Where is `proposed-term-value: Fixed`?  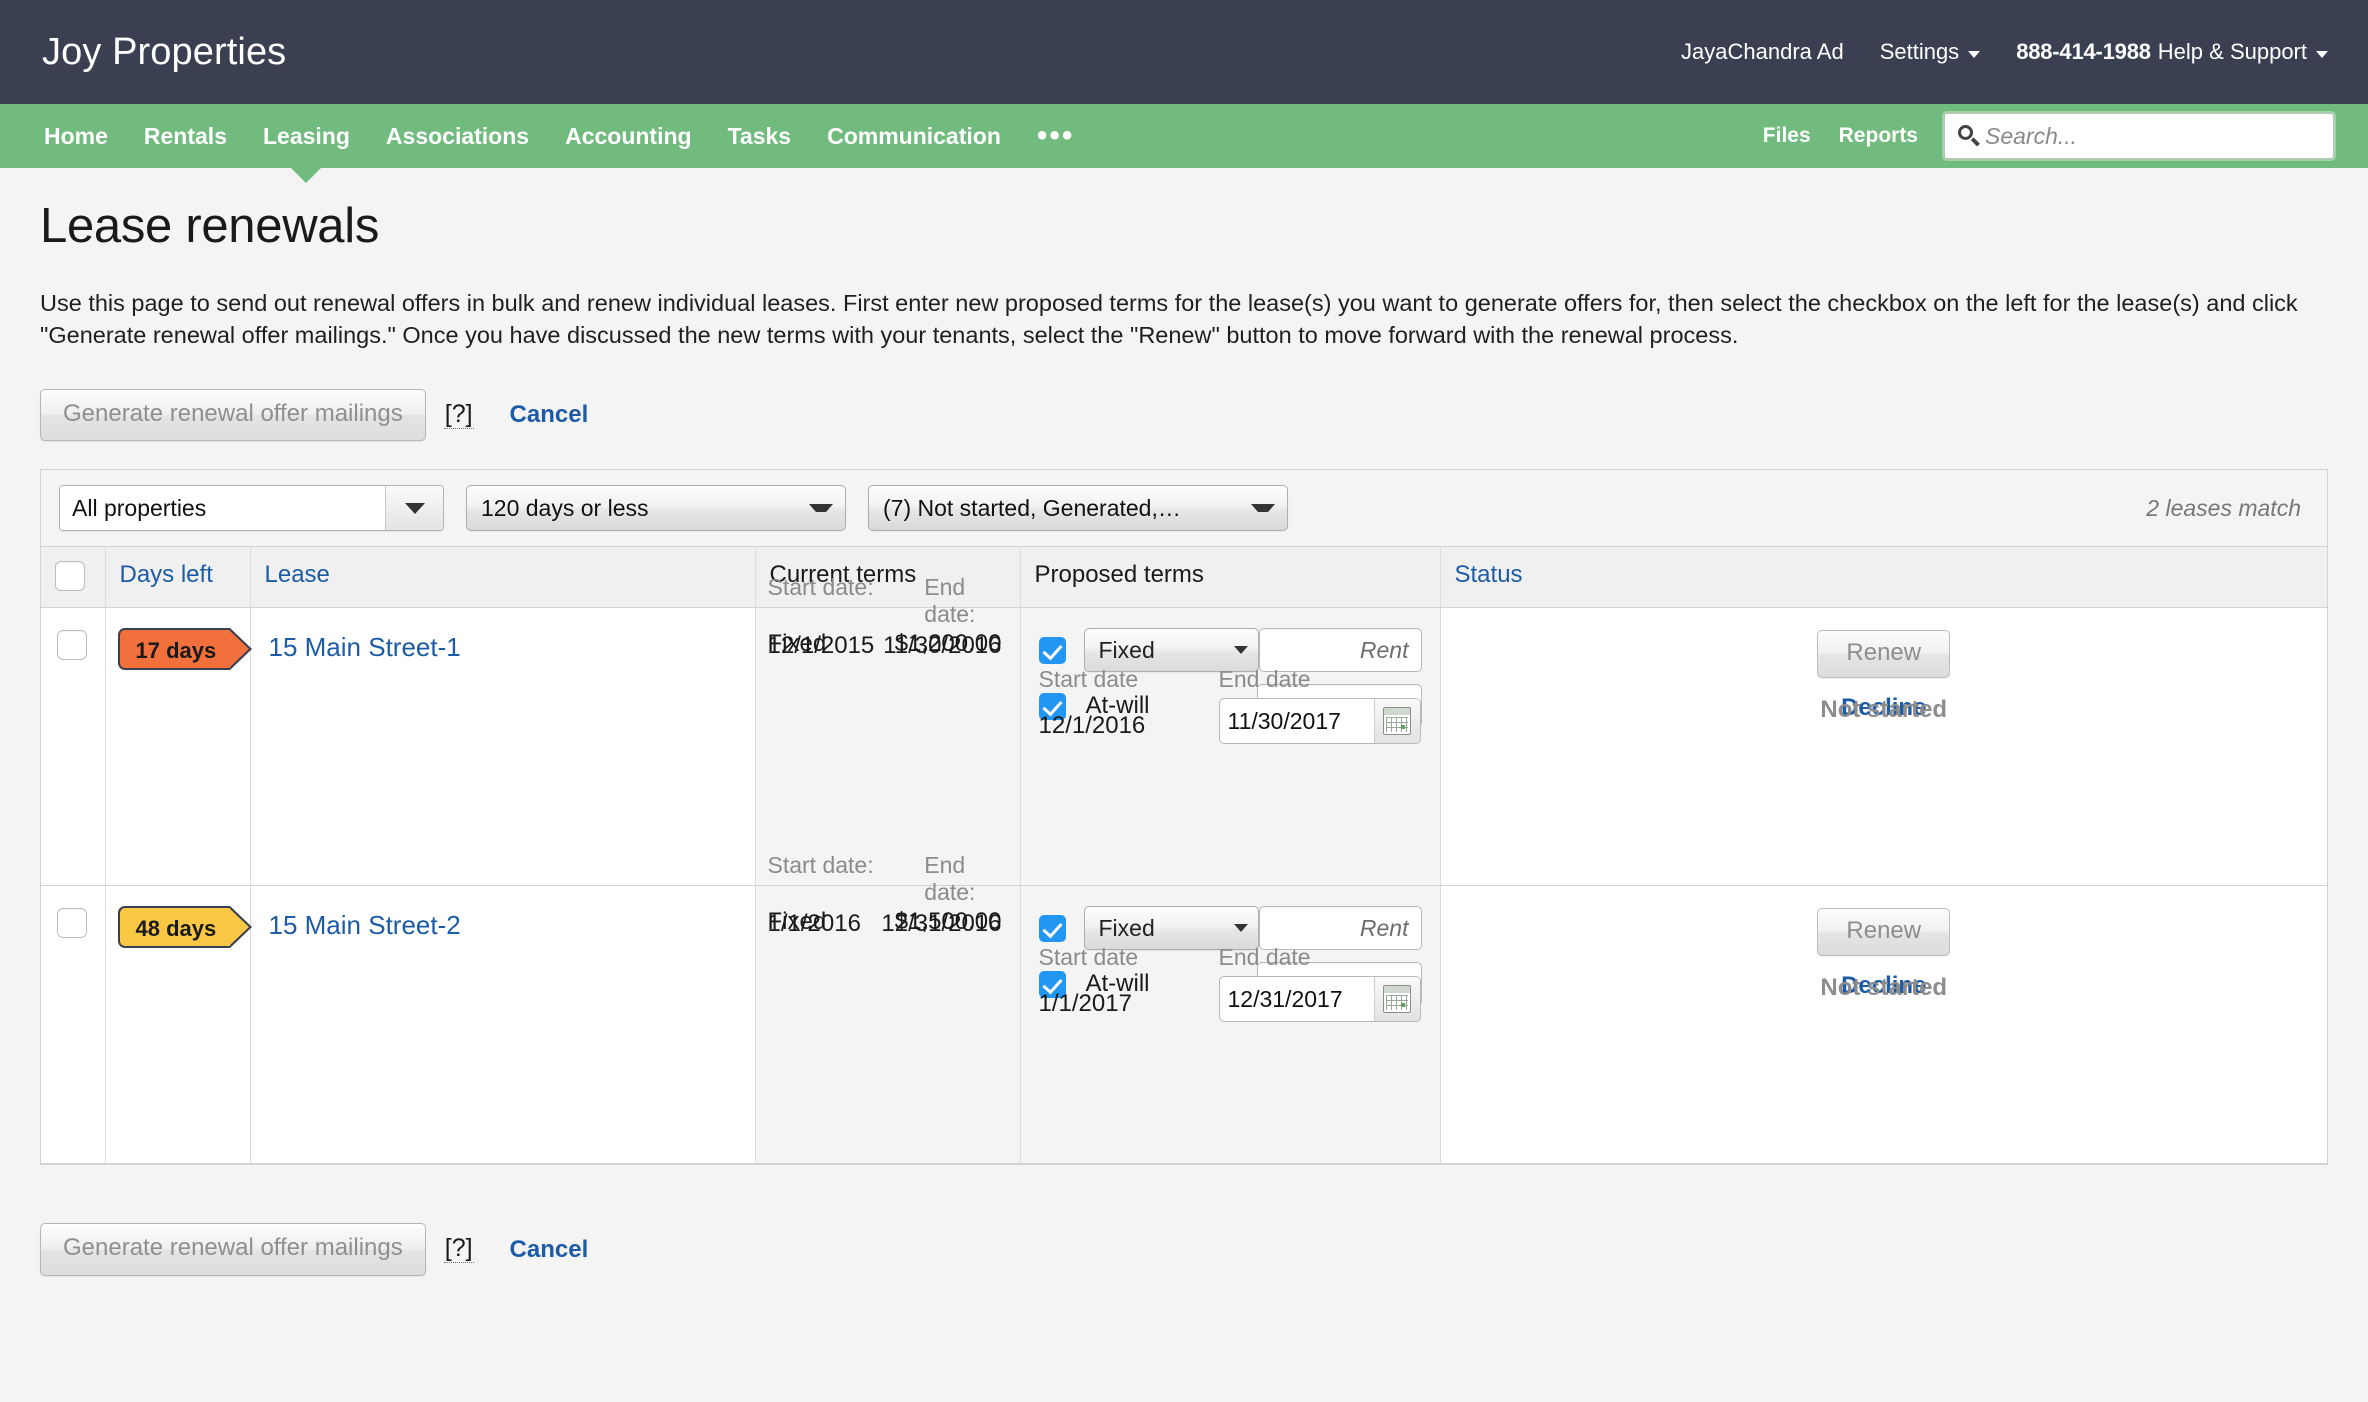
proposed-term-value: Fixed is located at coordinates (1126, 649).